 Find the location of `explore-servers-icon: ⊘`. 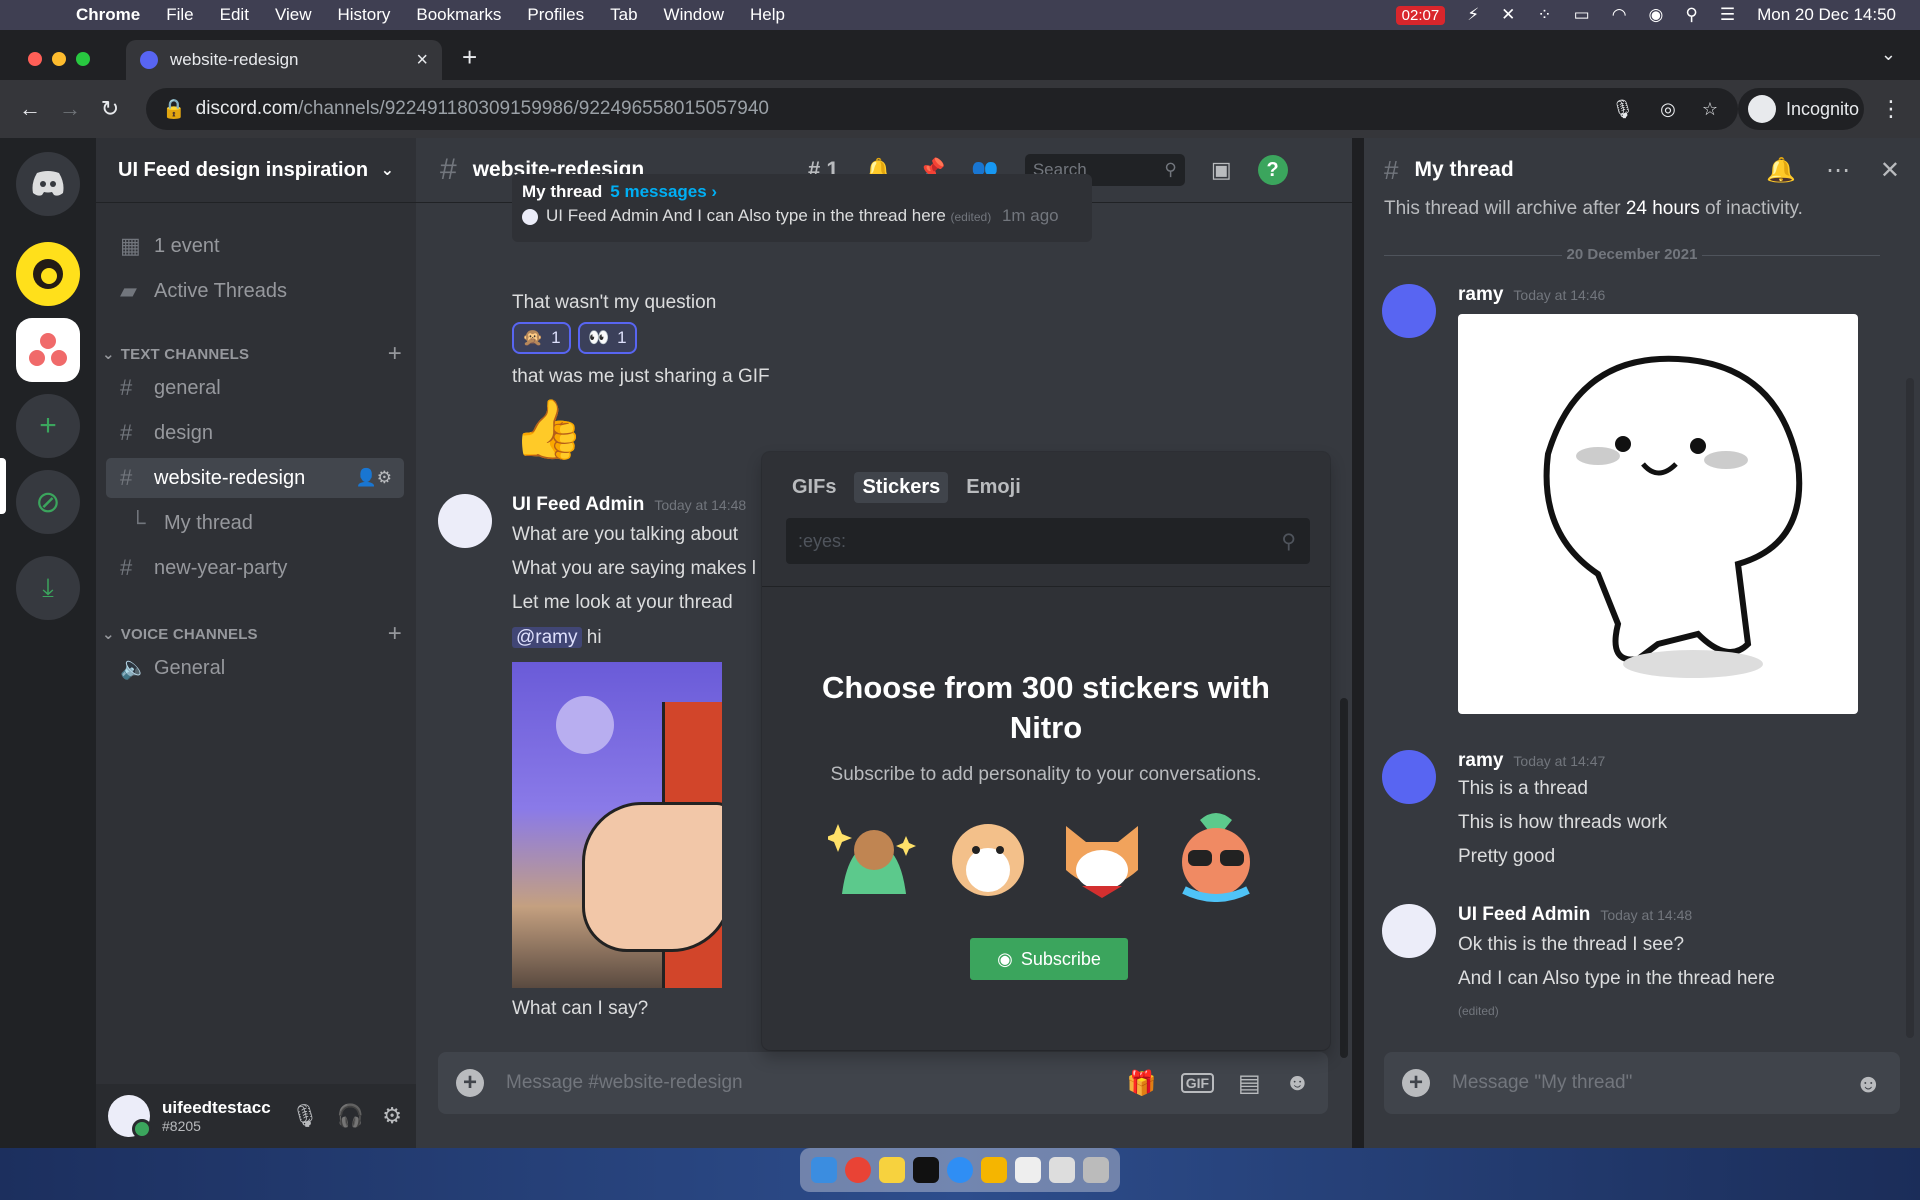

explore-servers-icon: ⊘ is located at coordinates (48, 502).